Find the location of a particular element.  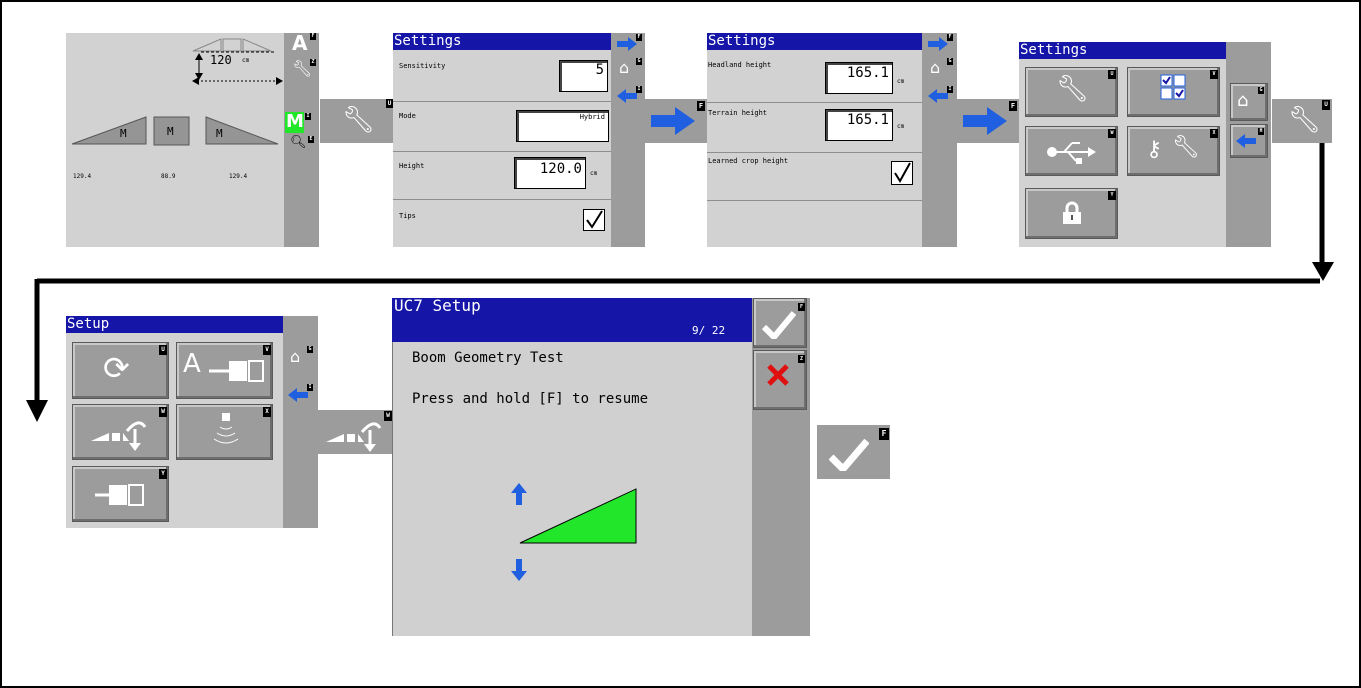

key-label: I is located at coordinates (310, 387).